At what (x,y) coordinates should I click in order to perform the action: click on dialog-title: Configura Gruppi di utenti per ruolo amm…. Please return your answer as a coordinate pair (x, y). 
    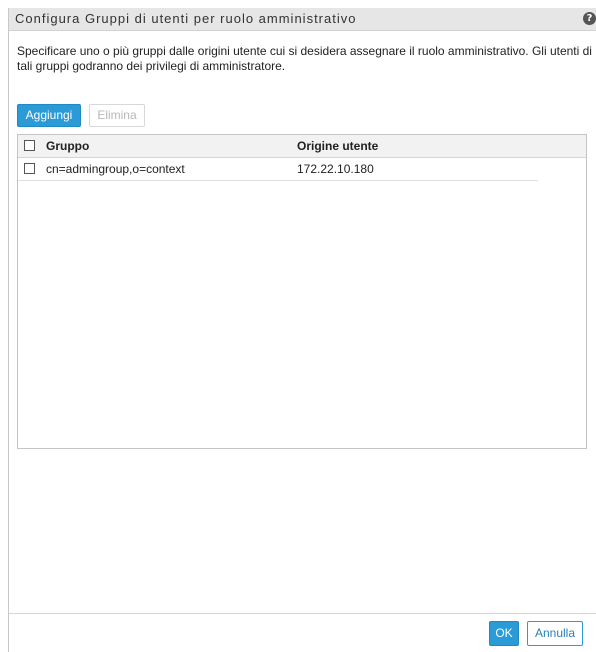
    Looking at the image, I should click on (186, 18).